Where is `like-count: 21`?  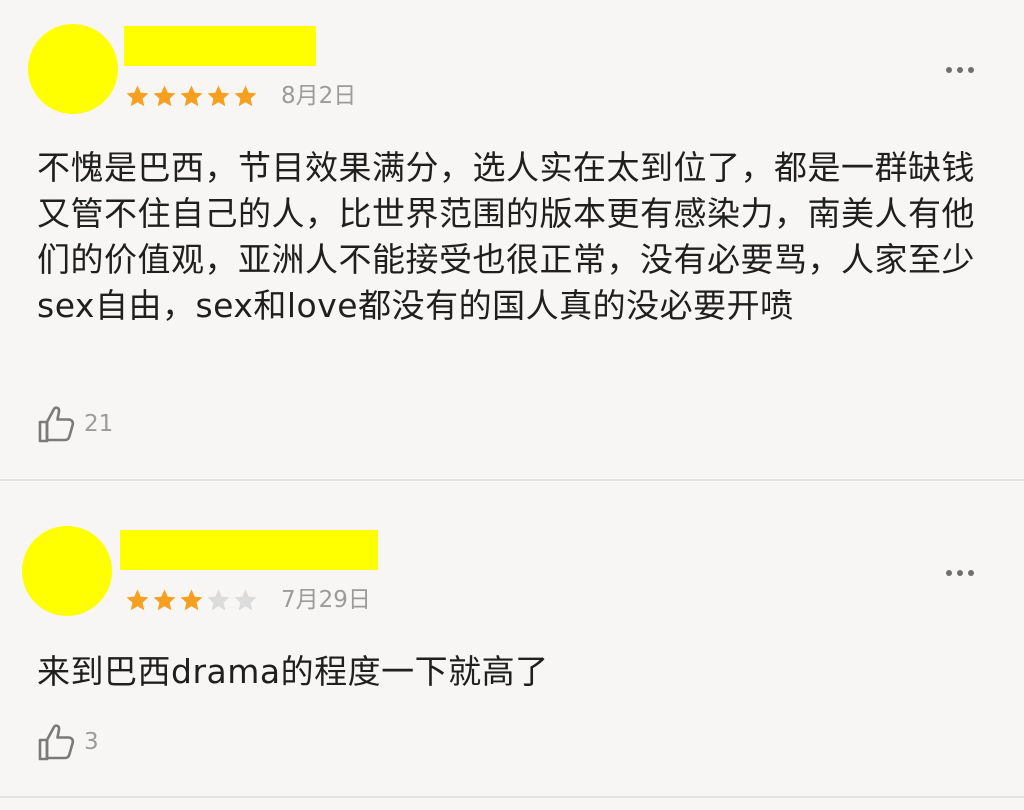 like-count: 21 is located at coordinates (99, 424).